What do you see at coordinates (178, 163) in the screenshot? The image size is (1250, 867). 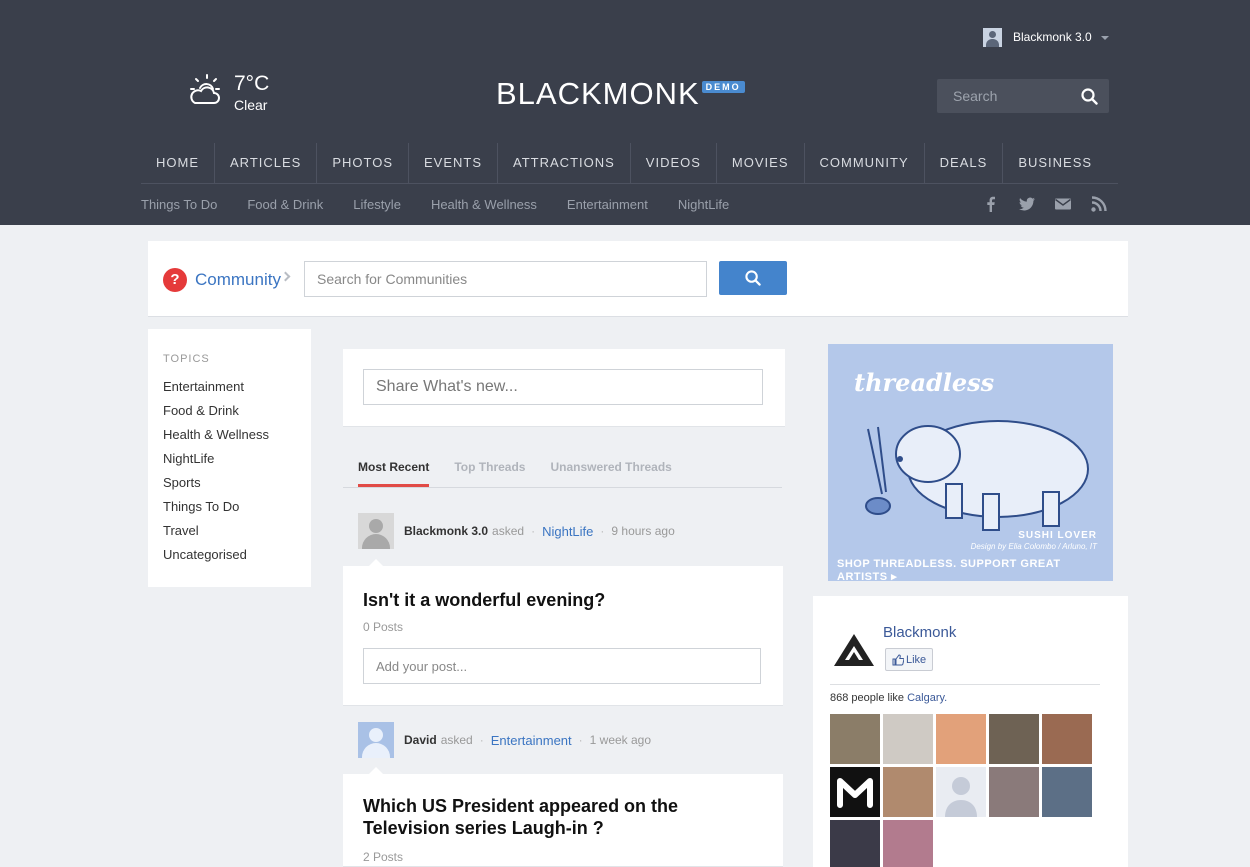 I see `nav-home: HOME` at bounding box center [178, 163].